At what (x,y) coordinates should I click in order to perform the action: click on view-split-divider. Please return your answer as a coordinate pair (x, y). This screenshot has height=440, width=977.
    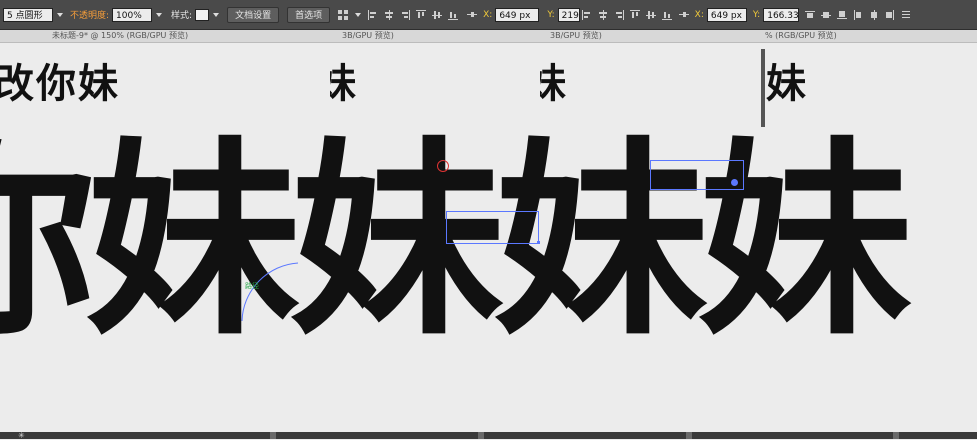
    Looking at the image, I should click on (763, 88).